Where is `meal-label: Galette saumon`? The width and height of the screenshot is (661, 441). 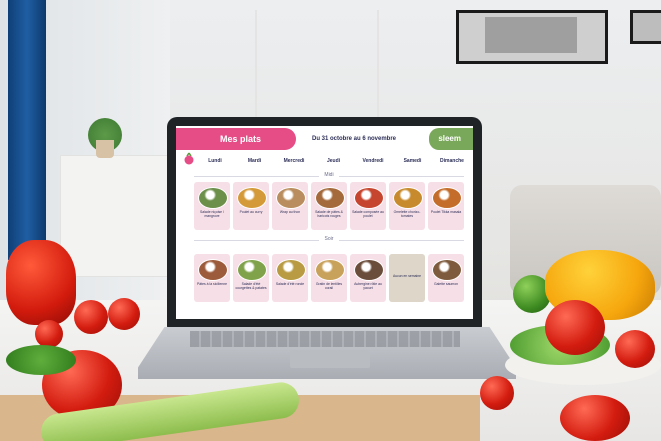
meal-label: Galette saumon is located at coordinates (446, 284).